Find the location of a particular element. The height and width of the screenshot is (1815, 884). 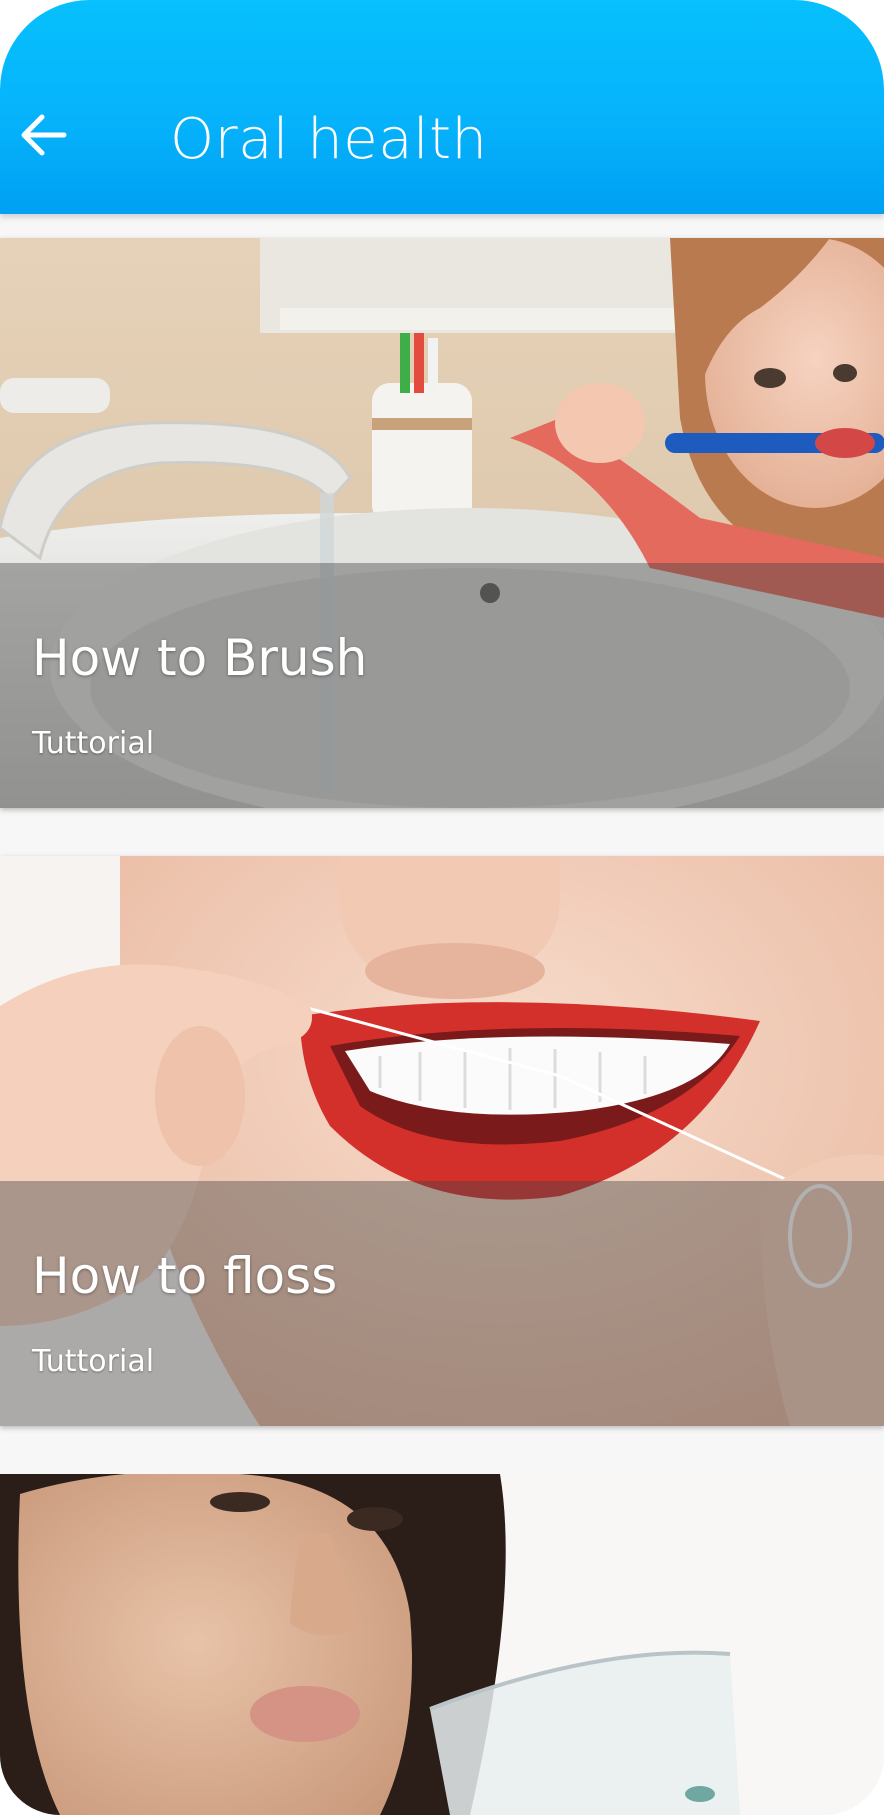

arrow-left-icon is located at coordinates (44, 135).